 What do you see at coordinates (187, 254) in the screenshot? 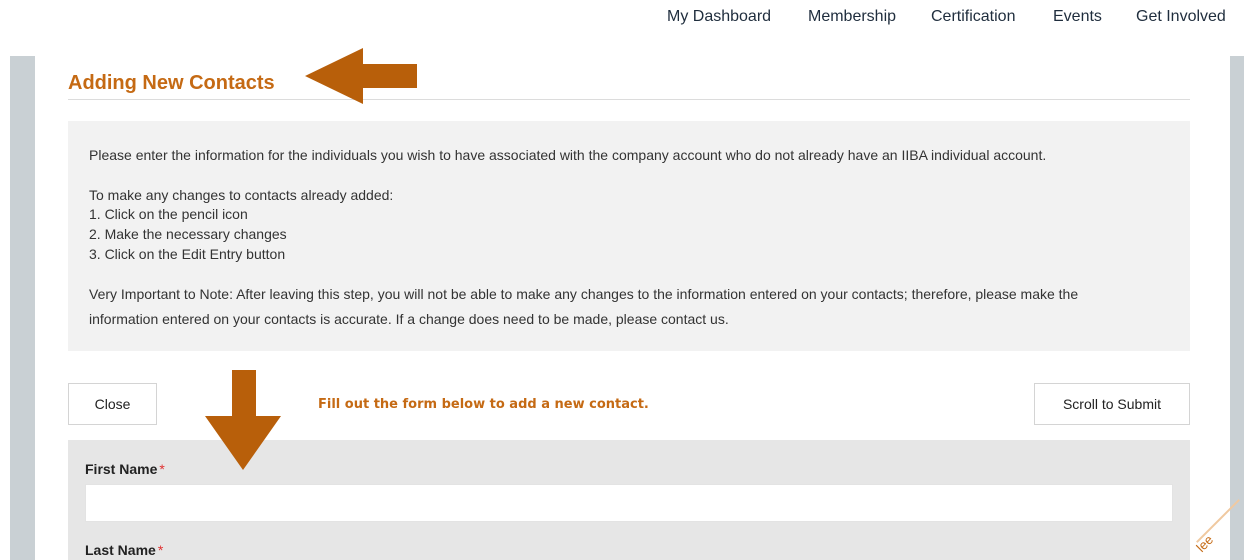
I see `instructions-step: 3. Click on the Edit Entry button` at bounding box center [187, 254].